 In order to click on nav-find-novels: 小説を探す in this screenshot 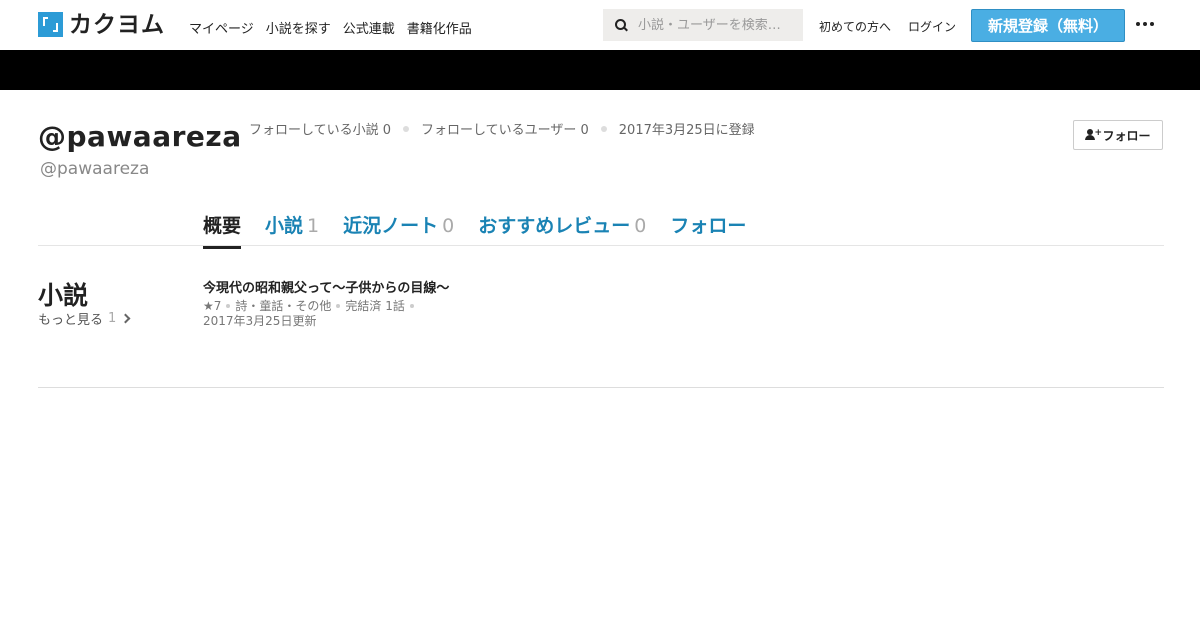, I will do `click(298, 27)`.